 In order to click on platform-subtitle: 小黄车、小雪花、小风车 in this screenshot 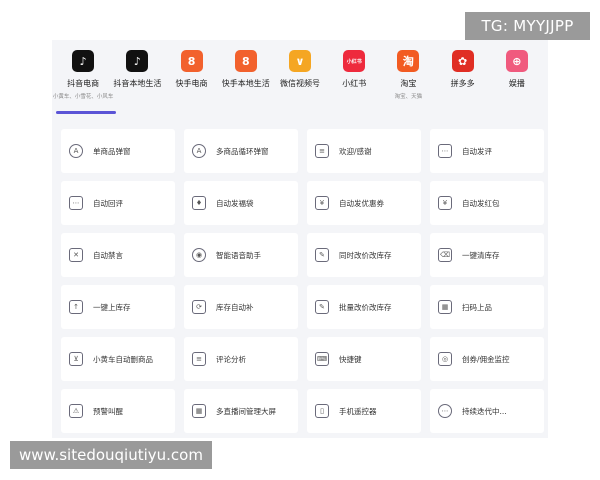, I will do `click(83, 97)`.